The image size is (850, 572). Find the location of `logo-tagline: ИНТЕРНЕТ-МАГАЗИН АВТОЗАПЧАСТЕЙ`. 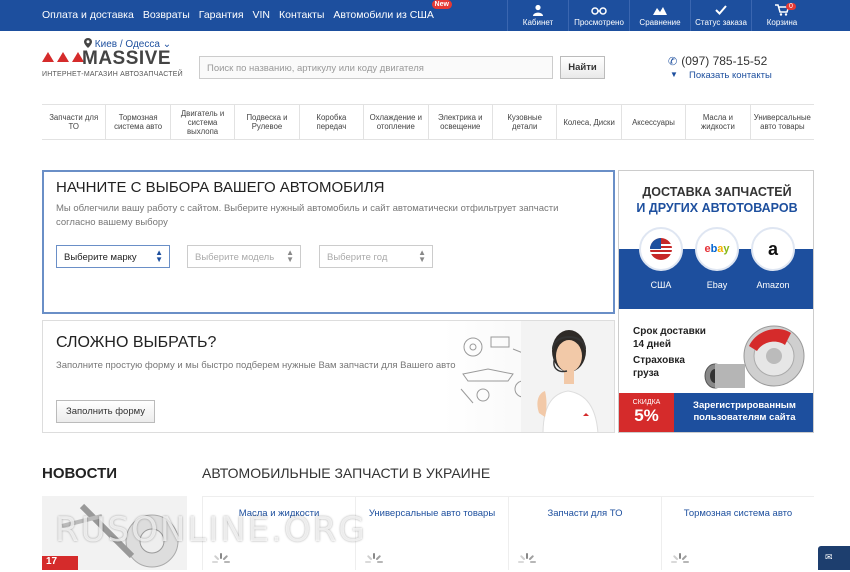

logo-tagline: ИНТЕРНЕТ-МАГАЗИН АВТОЗАПЧАСТЕЙ is located at coordinates (112, 74).